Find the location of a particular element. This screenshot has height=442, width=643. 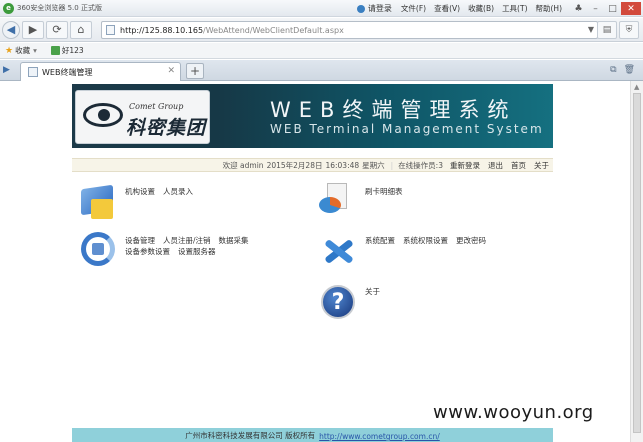

module-device: 设备管理 人员注册/注销 数据采集 设备参数设置 设置服务器 is located at coordinates (167, 252).